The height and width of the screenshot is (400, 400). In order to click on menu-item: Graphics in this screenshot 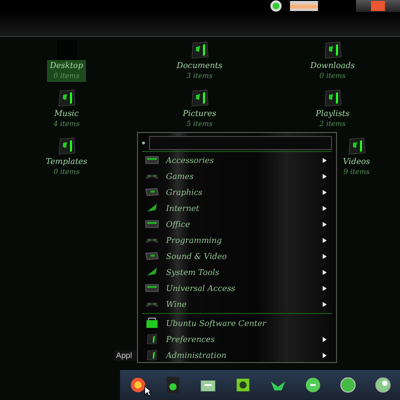, I will do `click(237, 192)`.